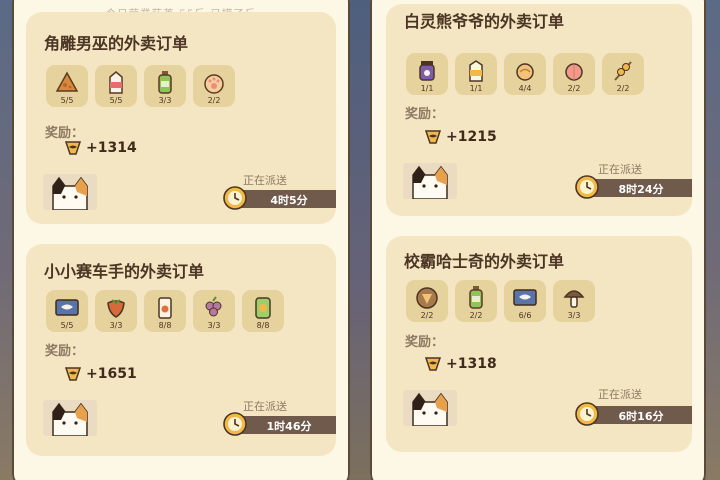 The image size is (720, 480). I want to click on reward-value: +1215, so click(471, 137).